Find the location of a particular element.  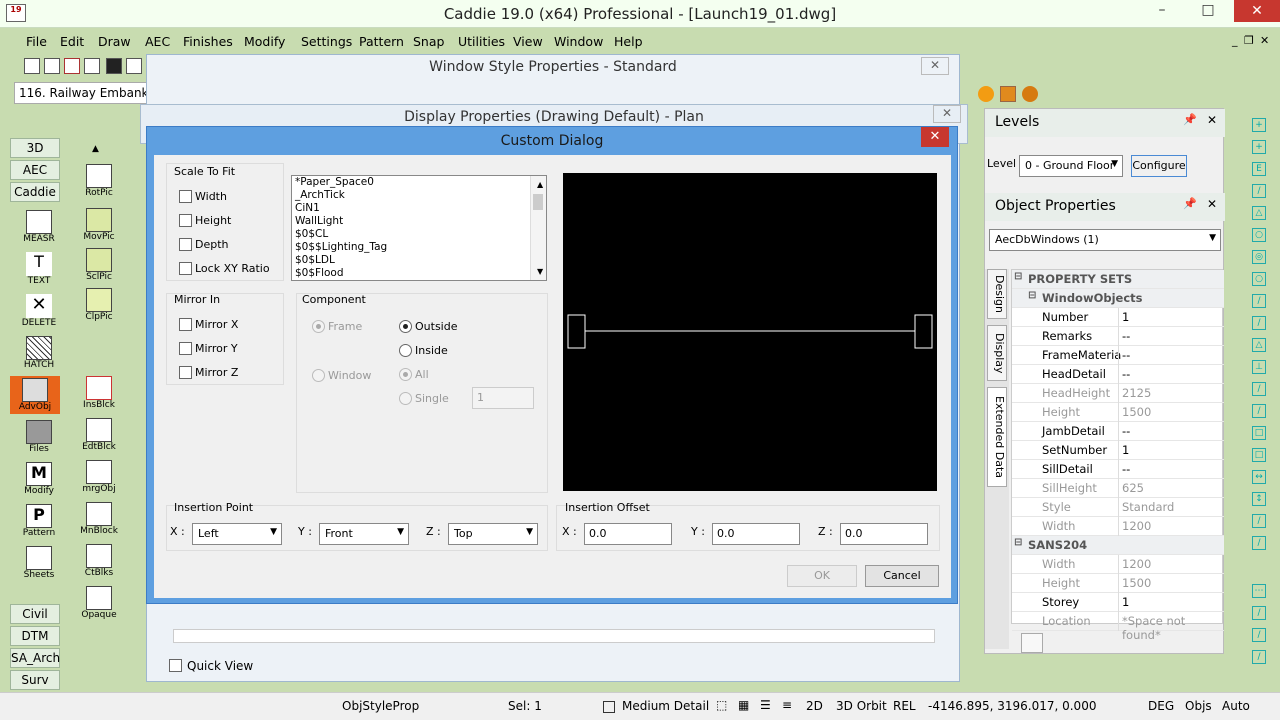

object-properties-close-icon: ✕ is located at coordinates (1212, 204).